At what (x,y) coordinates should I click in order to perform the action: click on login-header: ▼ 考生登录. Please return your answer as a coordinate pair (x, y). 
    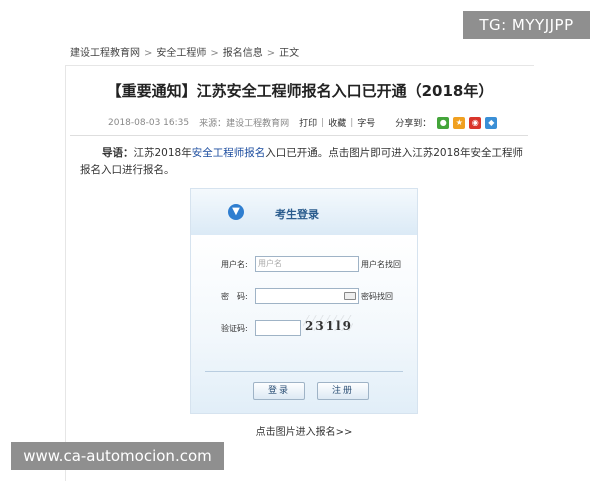
    Looking at the image, I should click on (304, 212).